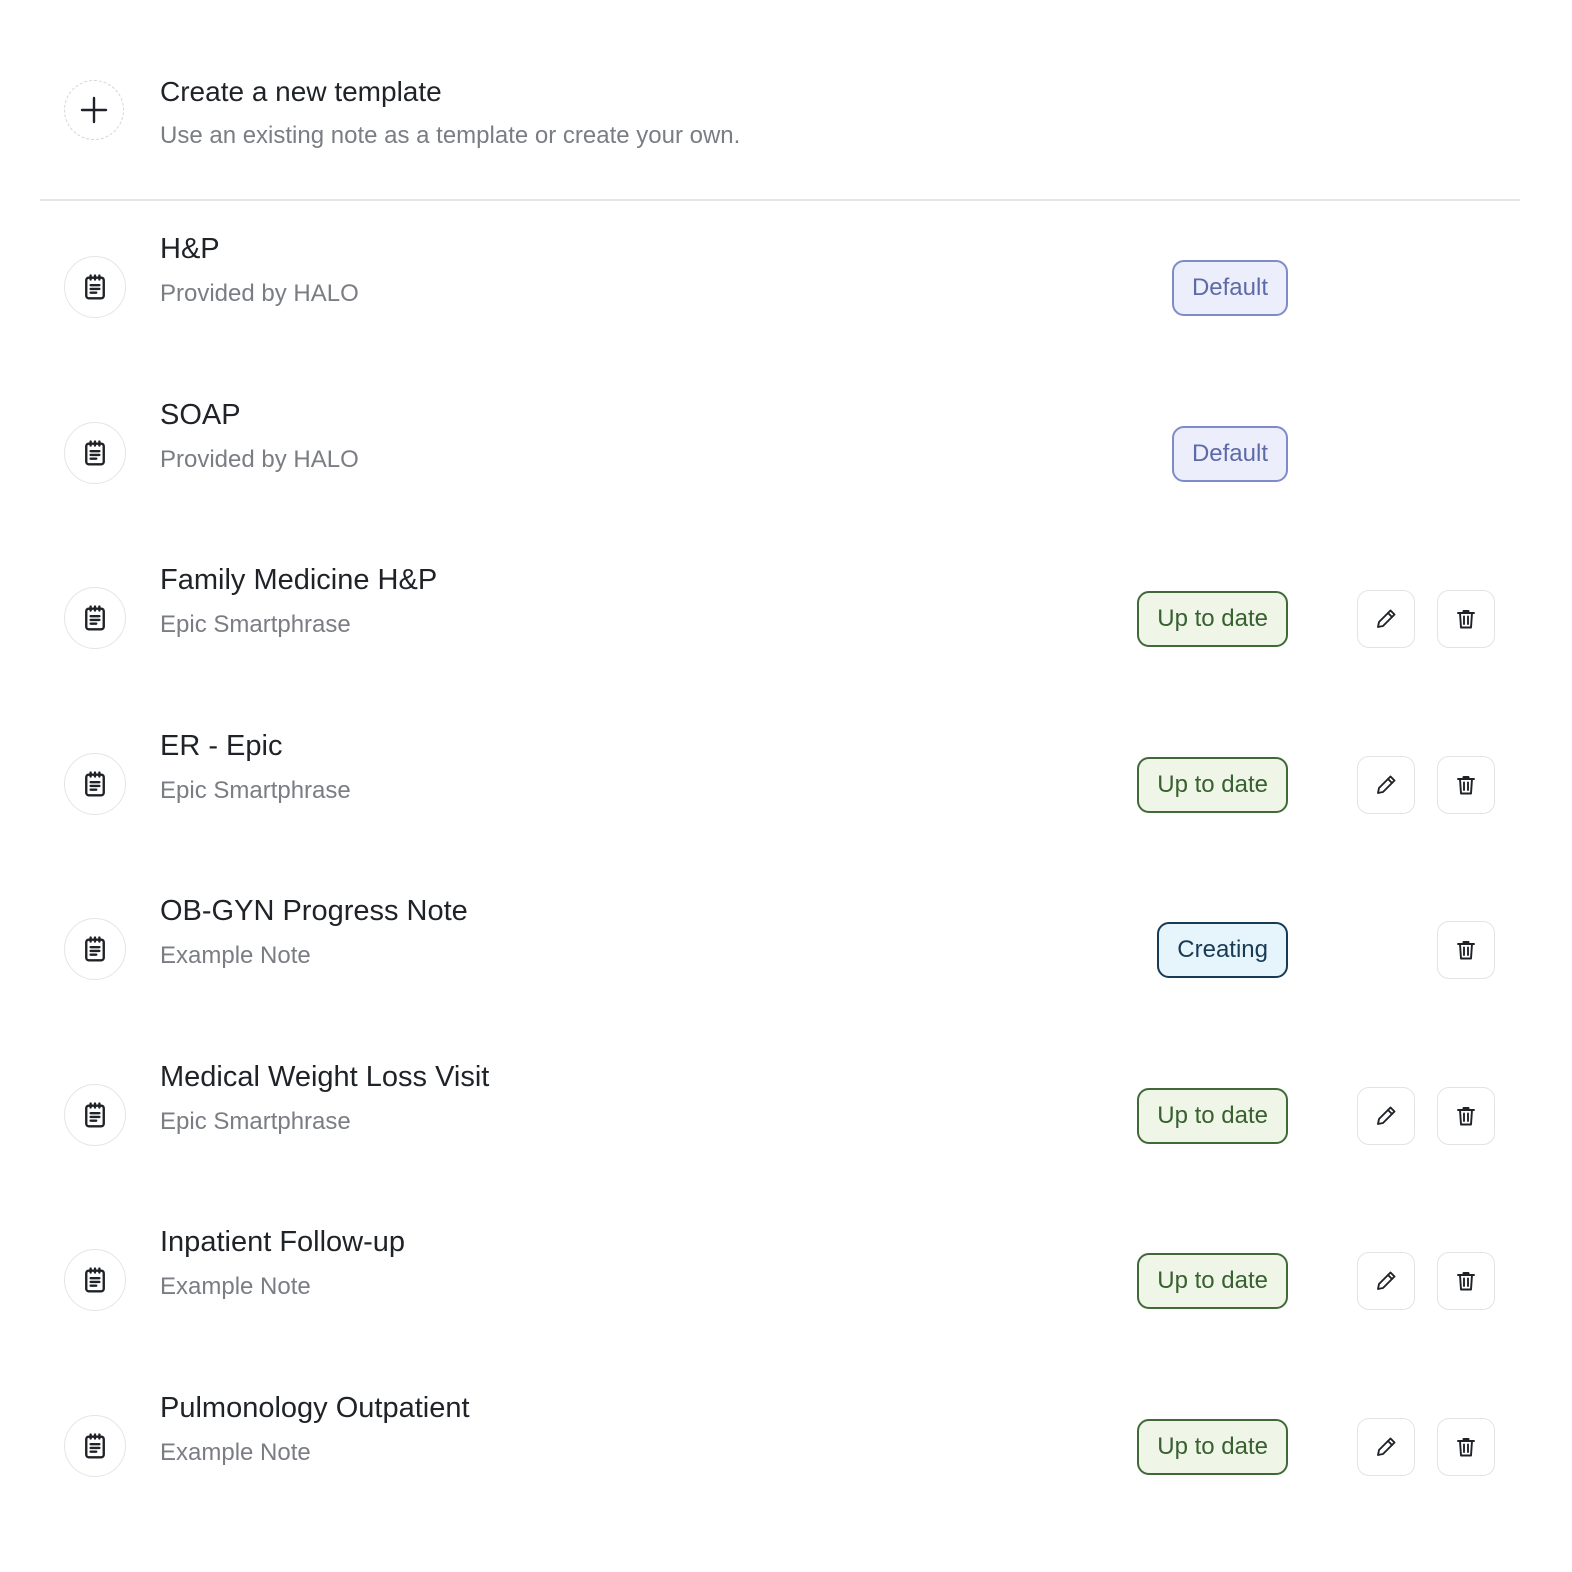 The width and height of the screenshot is (1572, 1572). I want to click on plus-icon, so click(94, 110).